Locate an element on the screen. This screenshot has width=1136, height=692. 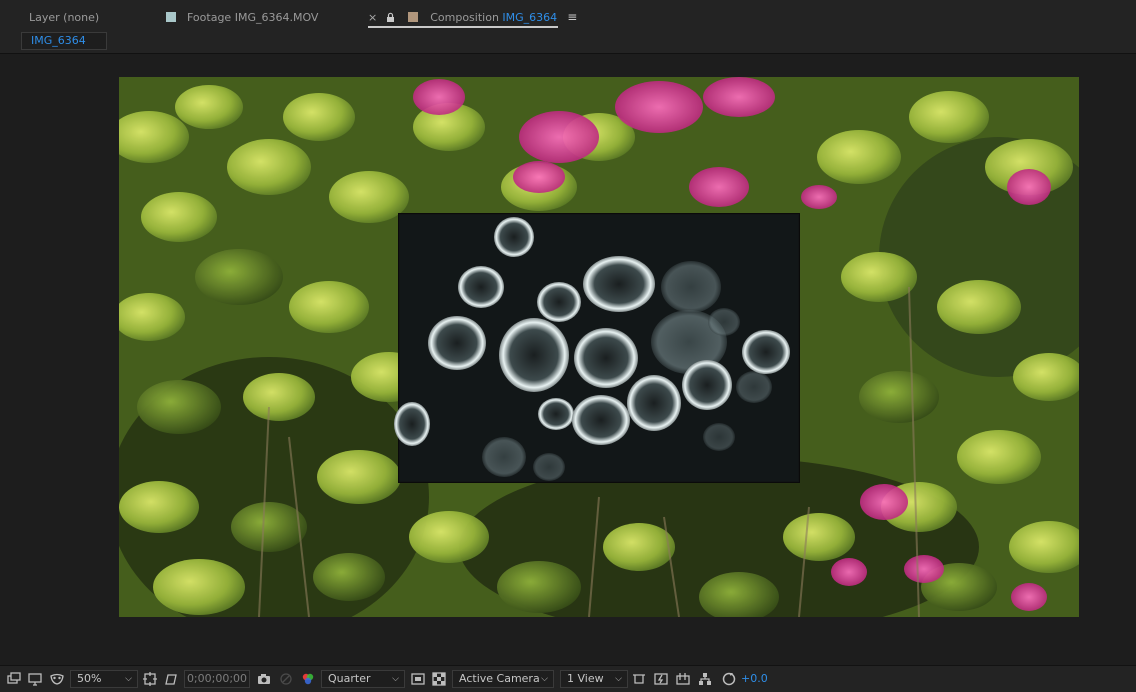
show-snapshot-icon is located at coordinates (286, 679).